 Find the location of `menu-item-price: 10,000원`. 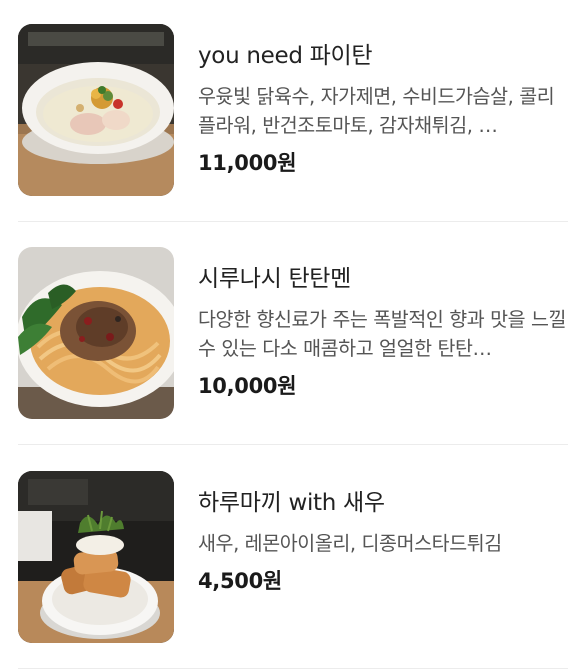

menu-item-price: 10,000원 is located at coordinates (247, 386).